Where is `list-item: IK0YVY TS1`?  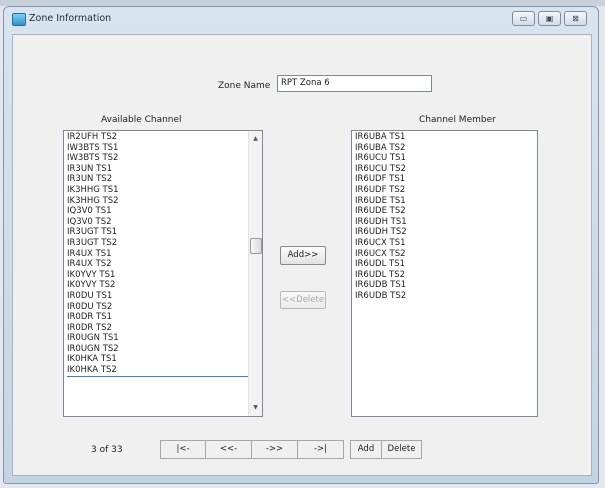
list-item: IK0YVY TS1 is located at coordinates (164, 275).